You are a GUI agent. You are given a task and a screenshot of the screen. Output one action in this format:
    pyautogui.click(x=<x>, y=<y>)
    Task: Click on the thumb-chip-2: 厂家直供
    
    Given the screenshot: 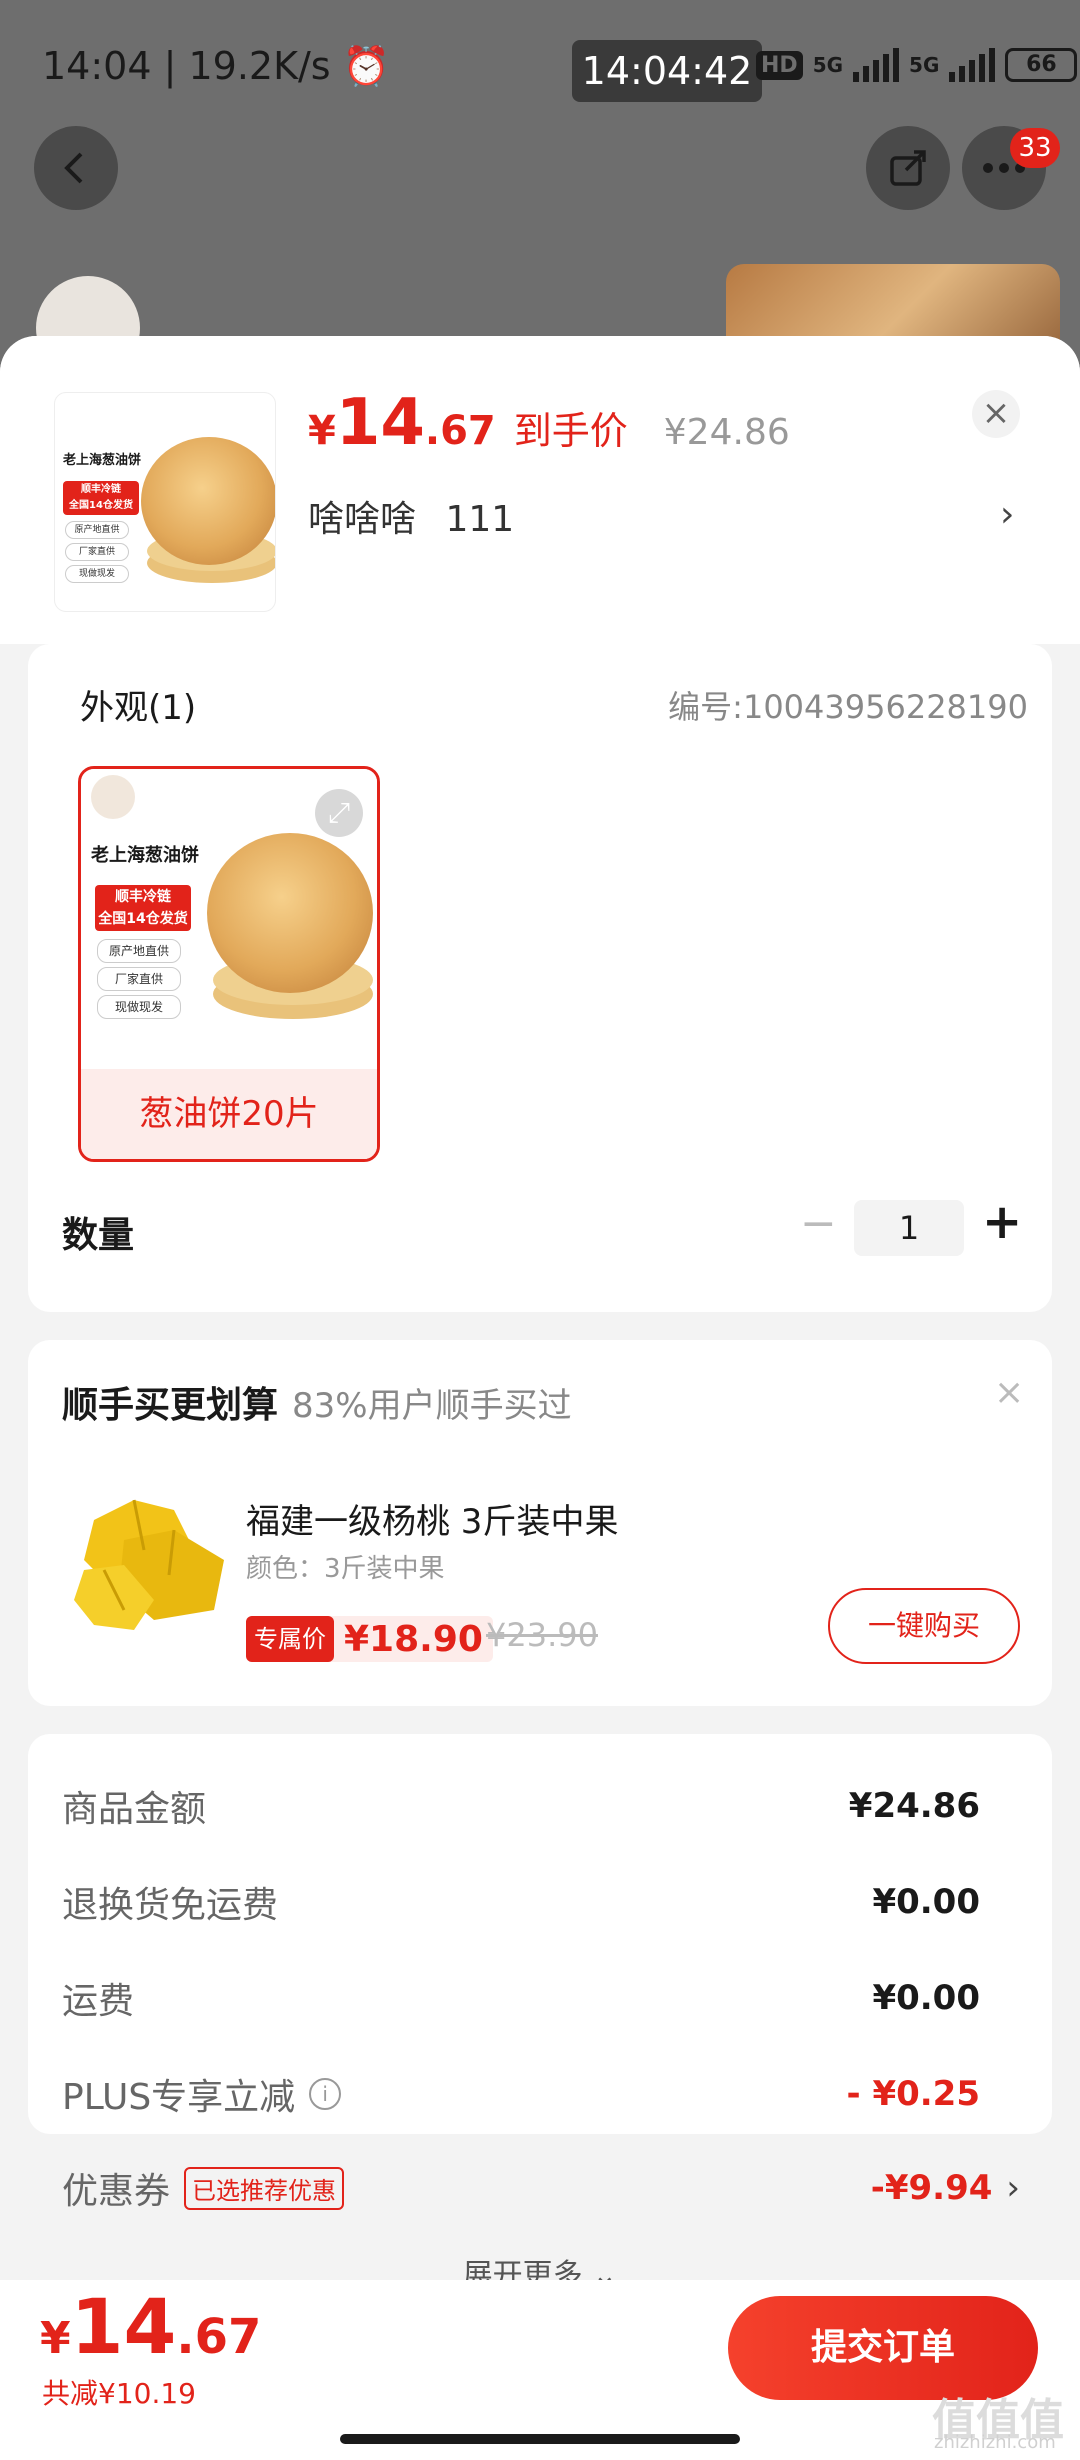 What is the action you would take?
    pyautogui.click(x=97, y=552)
    